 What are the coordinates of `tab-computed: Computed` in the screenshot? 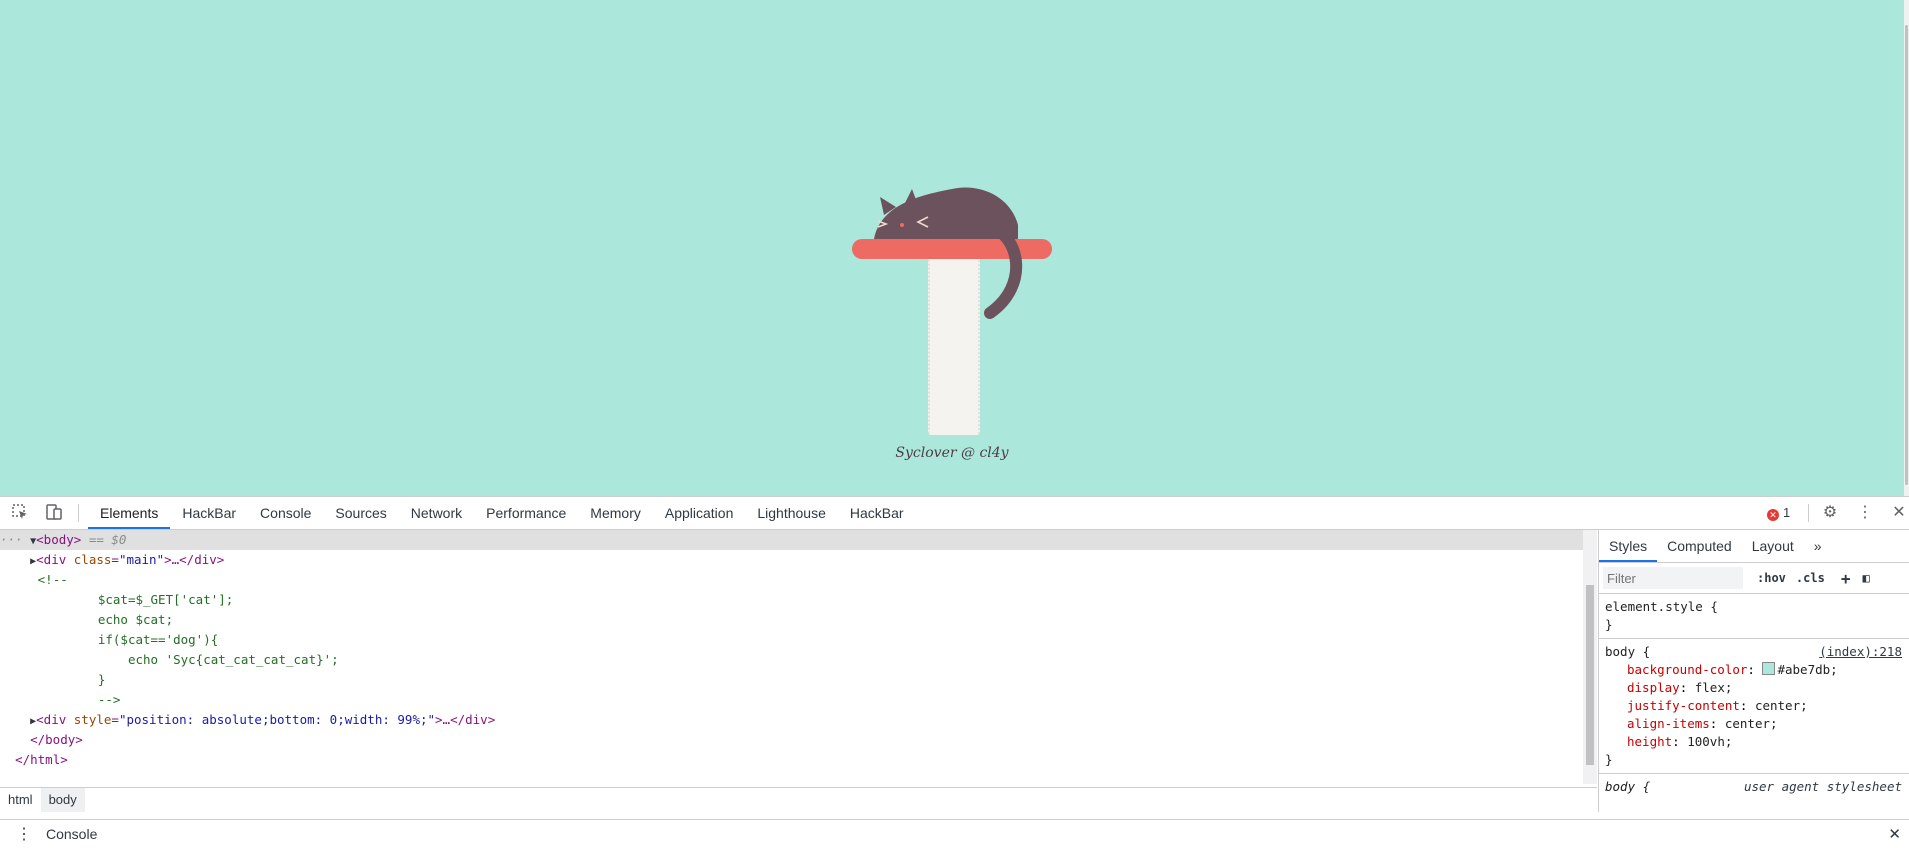 It's located at (1699, 546).